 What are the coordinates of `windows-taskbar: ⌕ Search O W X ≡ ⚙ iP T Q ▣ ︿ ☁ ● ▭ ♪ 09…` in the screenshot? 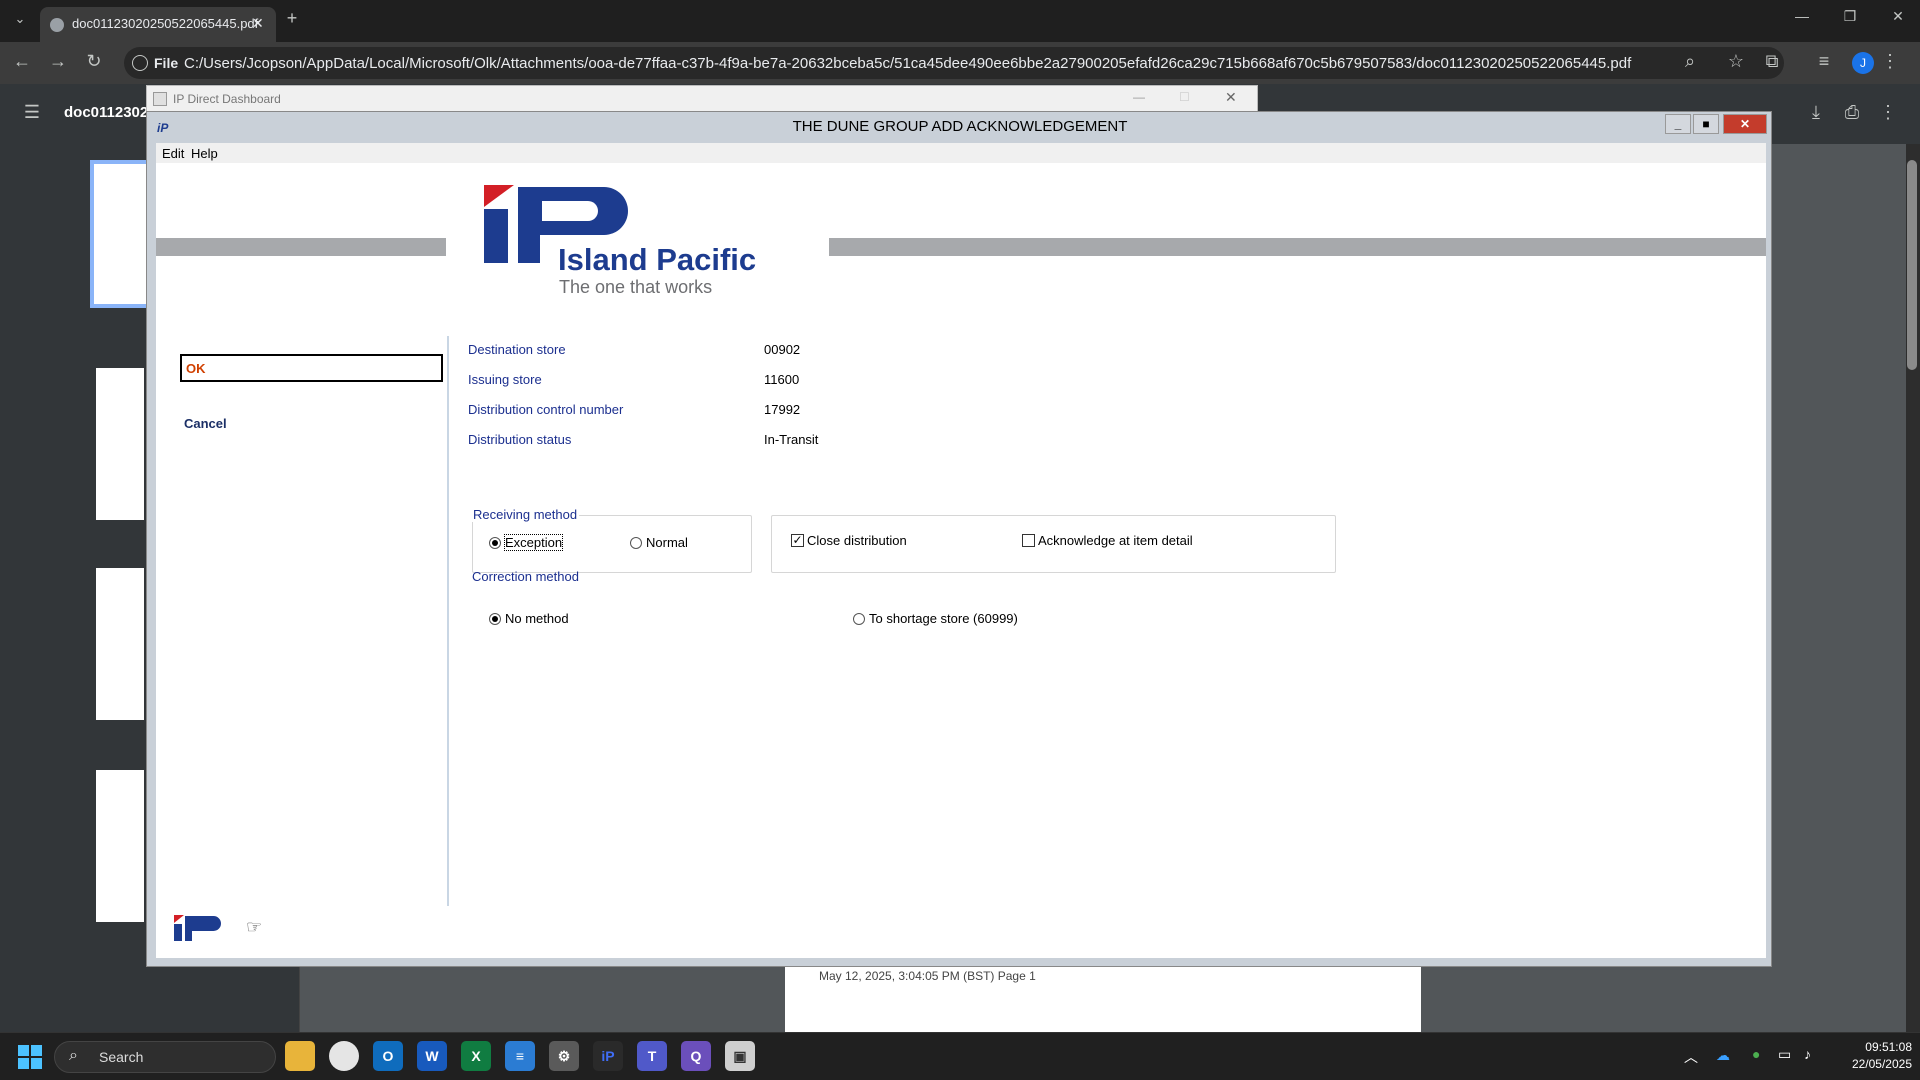 It's located at (960, 1056).